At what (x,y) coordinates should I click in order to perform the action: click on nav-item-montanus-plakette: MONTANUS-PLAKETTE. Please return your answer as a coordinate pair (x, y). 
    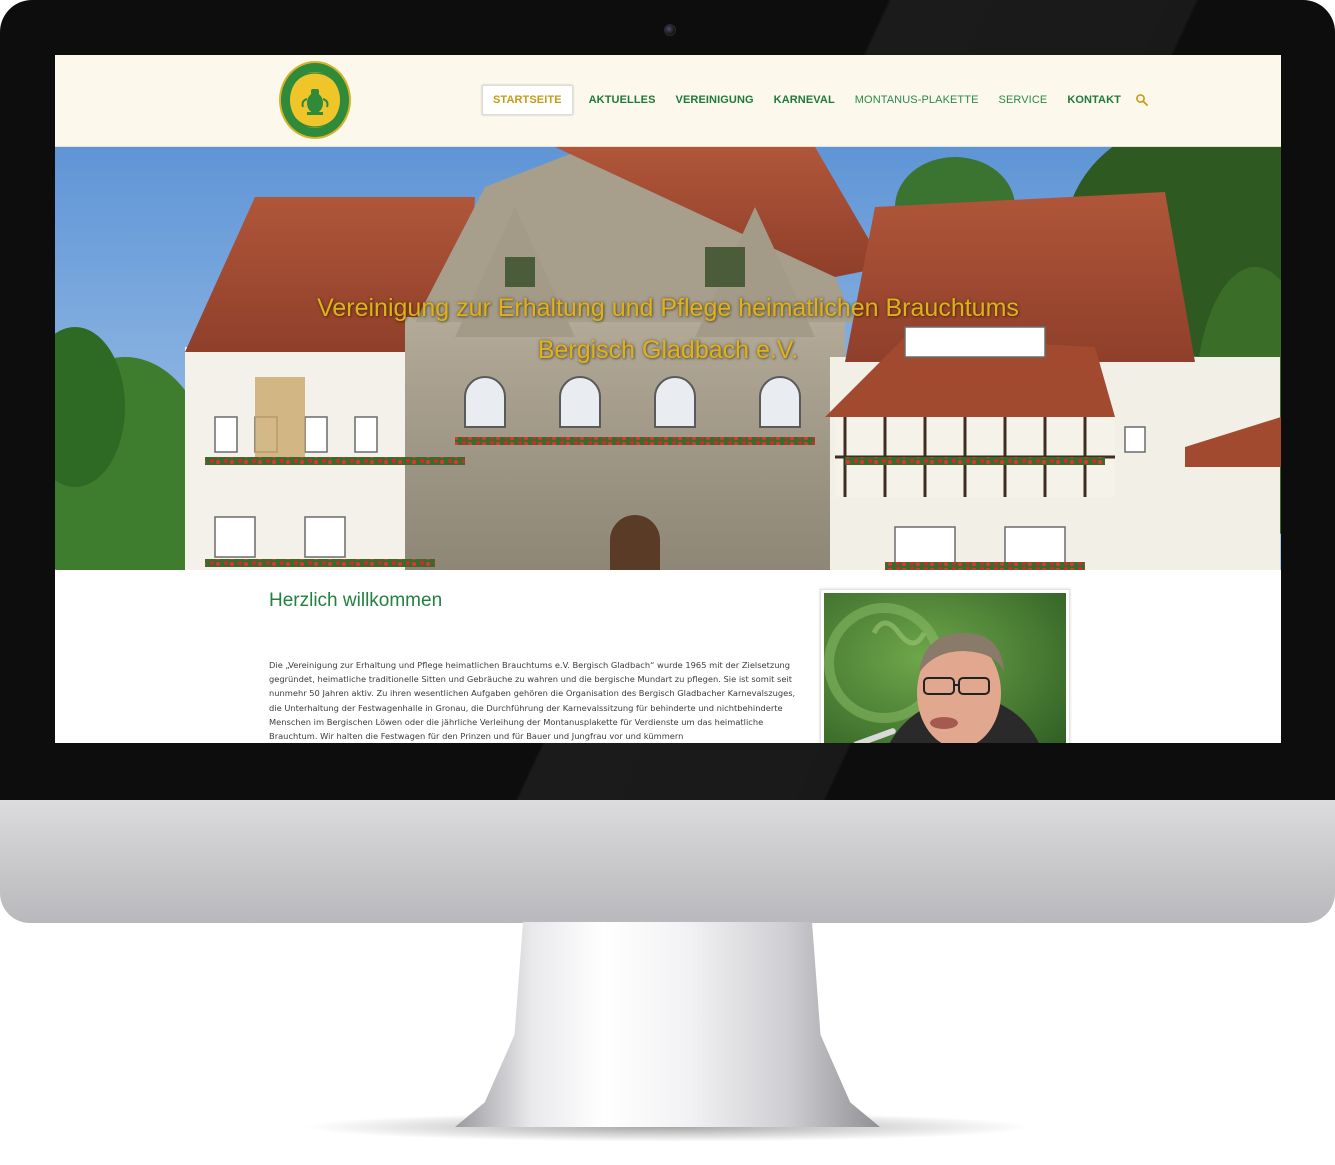
    Looking at the image, I should click on (917, 100).